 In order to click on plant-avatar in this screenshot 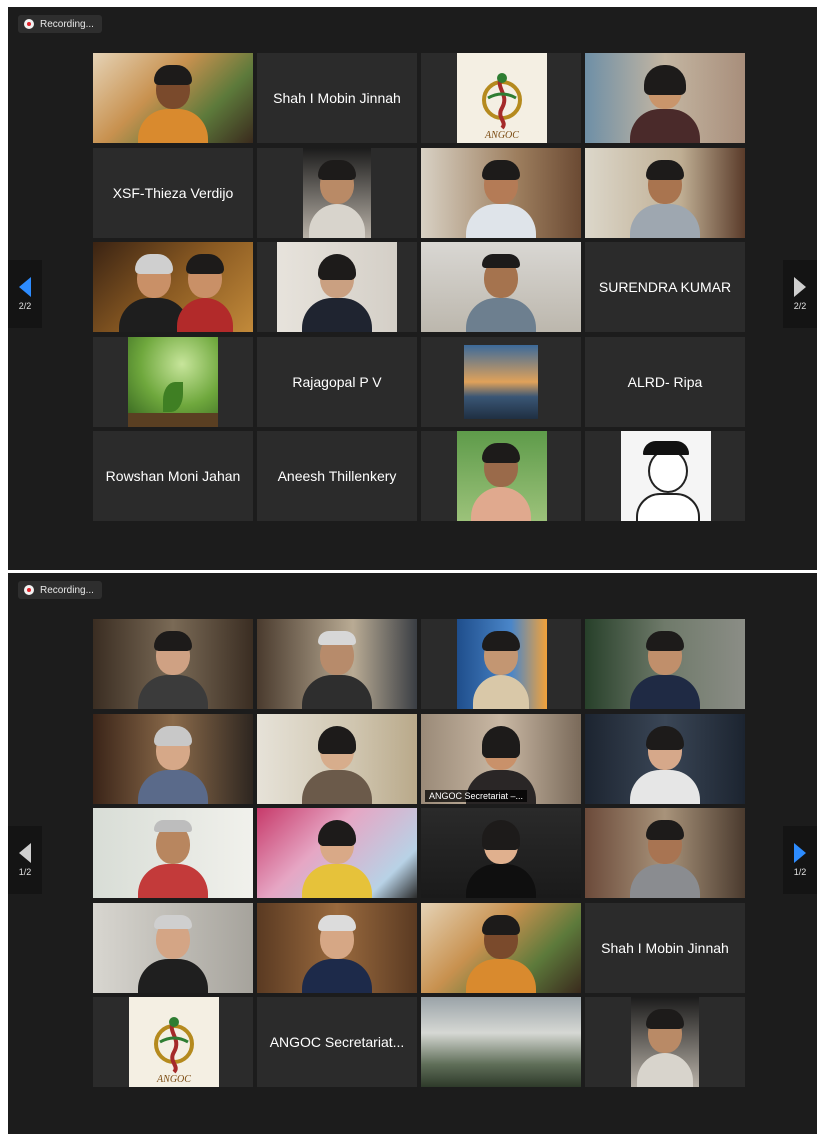, I will do `click(173, 382)`.